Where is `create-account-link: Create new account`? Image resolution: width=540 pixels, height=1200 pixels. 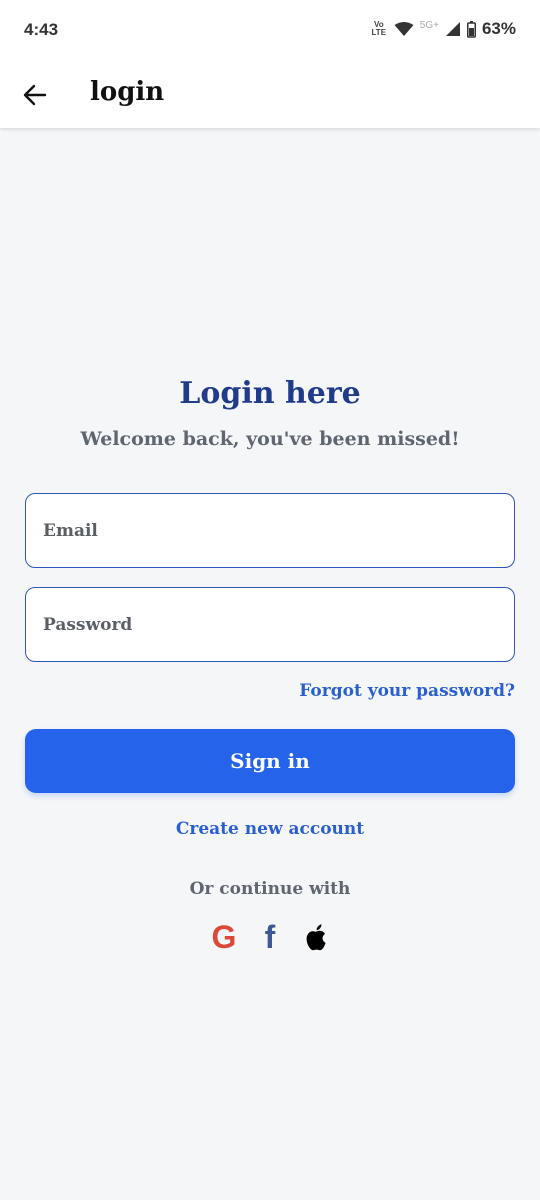 create-account-link: Create new account is located at coordinates (270, 829).